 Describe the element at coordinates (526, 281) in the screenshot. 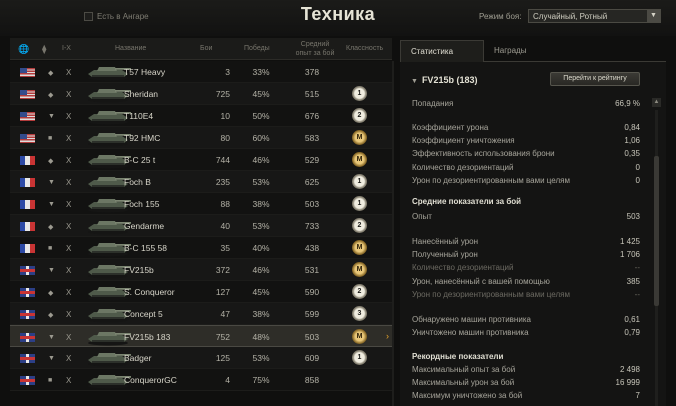

I see `stat-row: Урон, нанесённый с вашей помощью 385` at that location.